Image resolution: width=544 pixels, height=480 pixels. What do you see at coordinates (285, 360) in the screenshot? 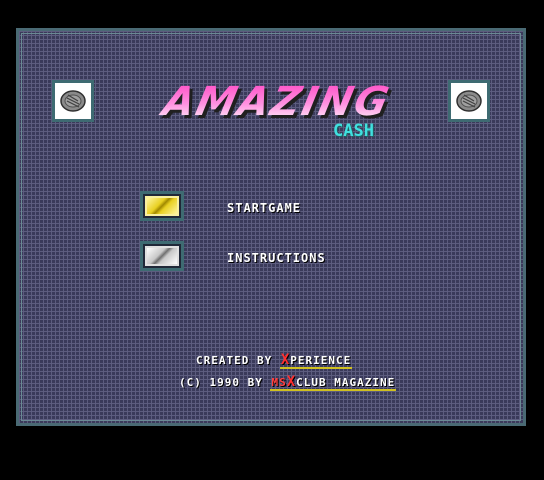
I see `brand-x: X` at bounding box center [285, 360].